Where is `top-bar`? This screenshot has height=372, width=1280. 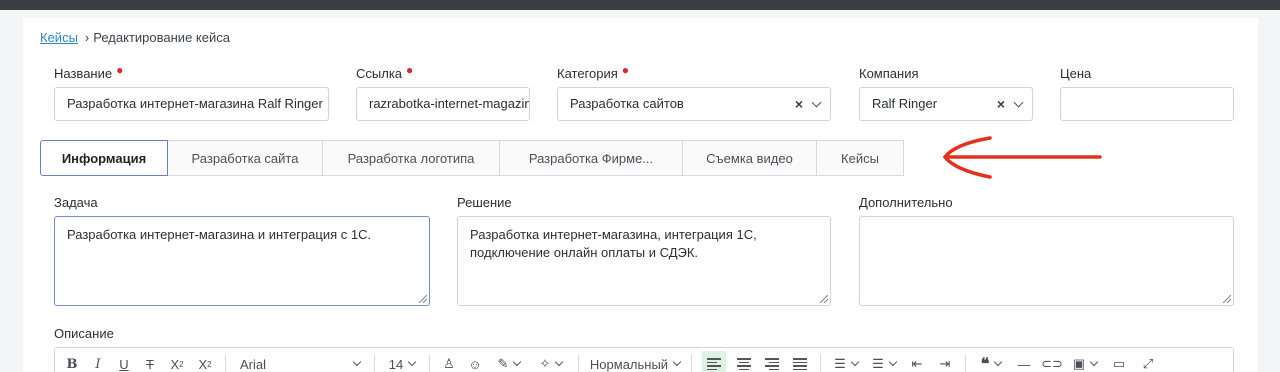
top-bar is located at coordinates (640, 5).